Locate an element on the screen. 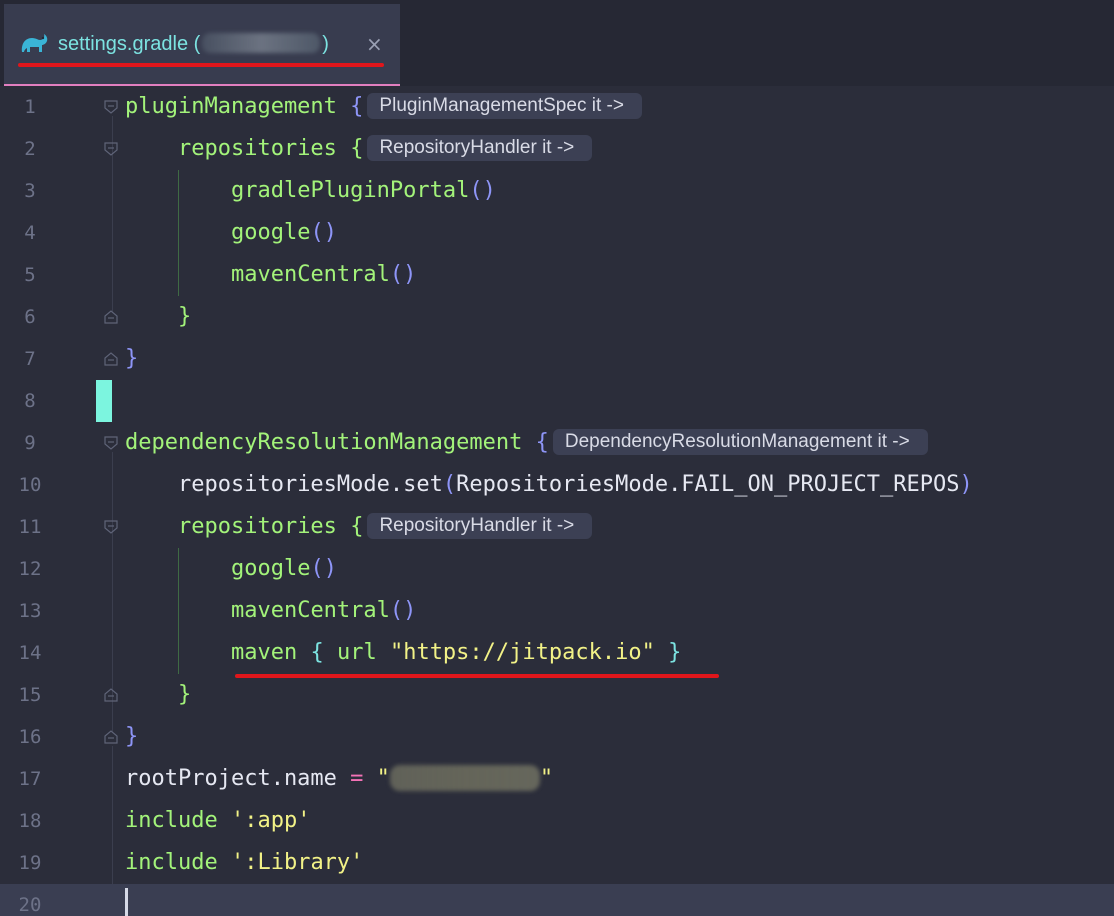 This screenshot has width=1114, height=916. tab-title: settings.gradle () is located at coordinates (193, 44).